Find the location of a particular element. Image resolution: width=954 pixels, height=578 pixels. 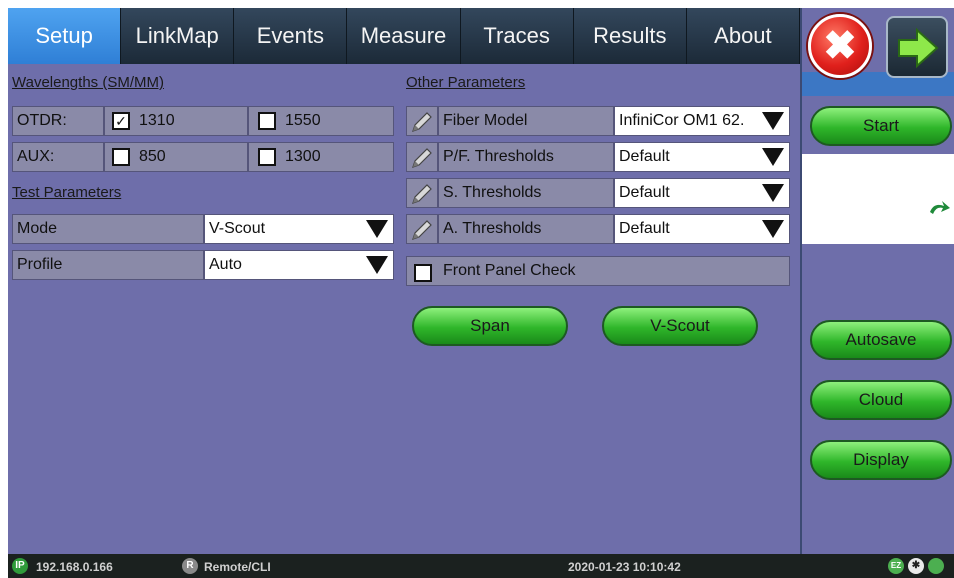

start-button: Start is located at coordinates (881, 126).